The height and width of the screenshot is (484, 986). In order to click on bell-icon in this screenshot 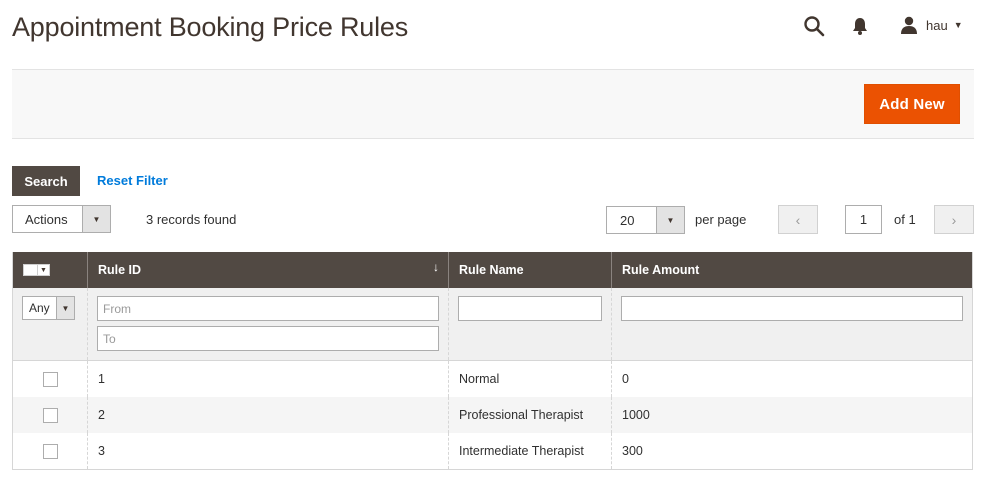, I will do `click(860, 26)`.